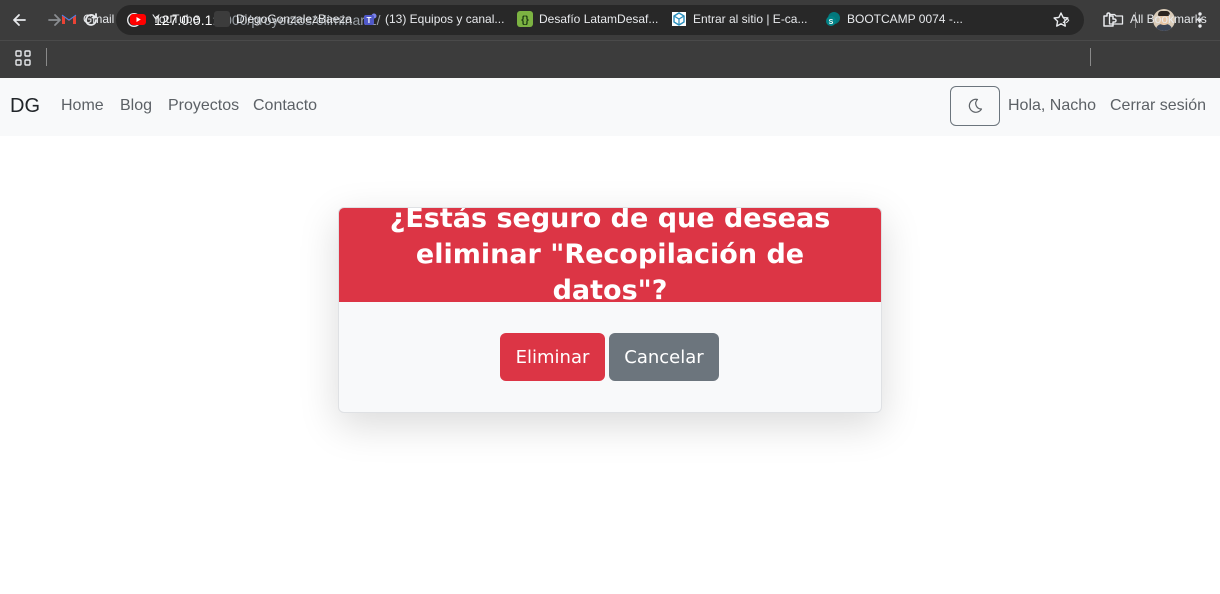 This screenshot has width=1220, height=594. Describe the element at coordinates (203, 106) in the screenshot. I see `nav-link-proyectos: Proyectos` at that location.